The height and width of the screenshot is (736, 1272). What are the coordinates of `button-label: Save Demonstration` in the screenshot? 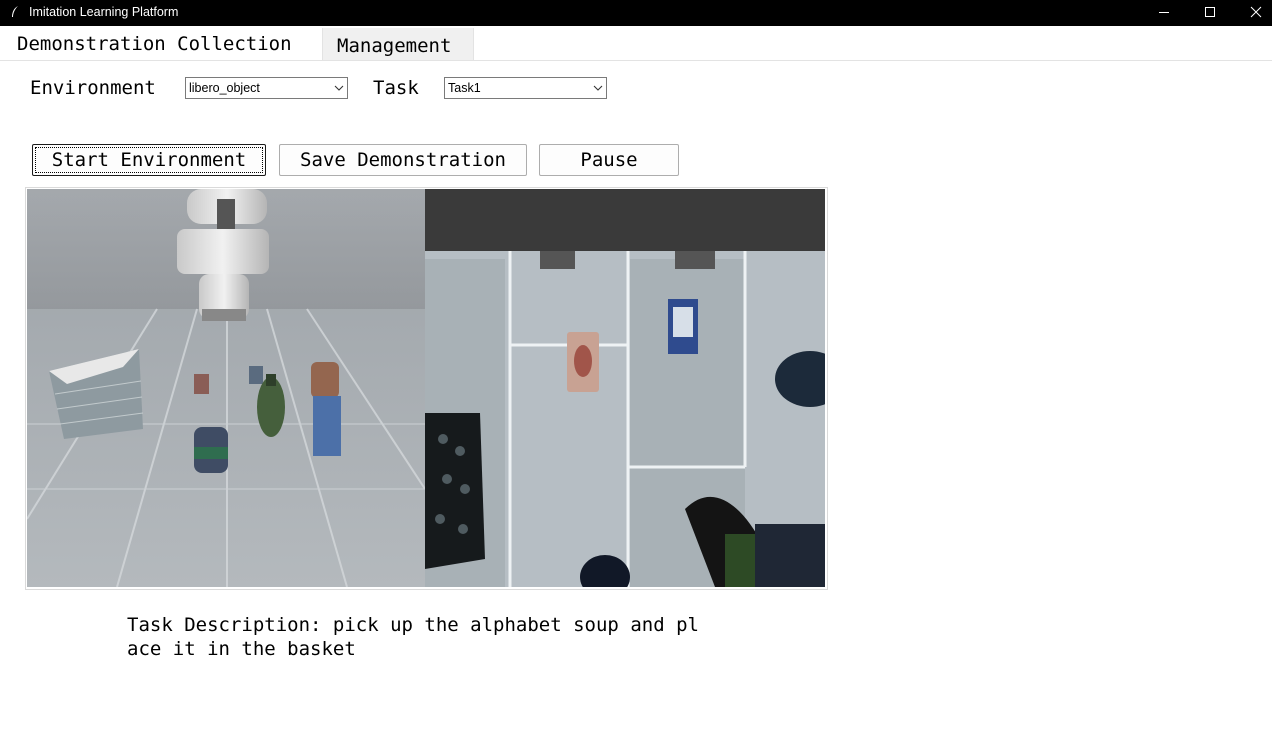 It's located at (403, 160).